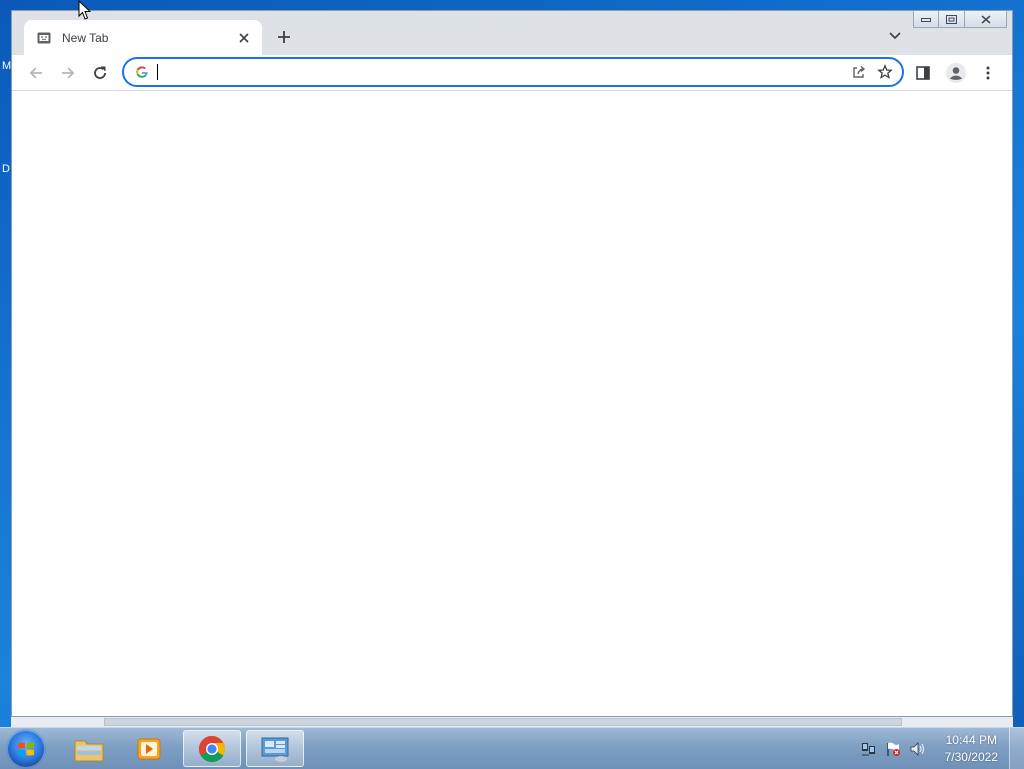 This screenshot has height=769, width=1024. Describe the element at coordinates (971, 756) in the screenshot. I see `clock-date: 7/30/2022` at that location.